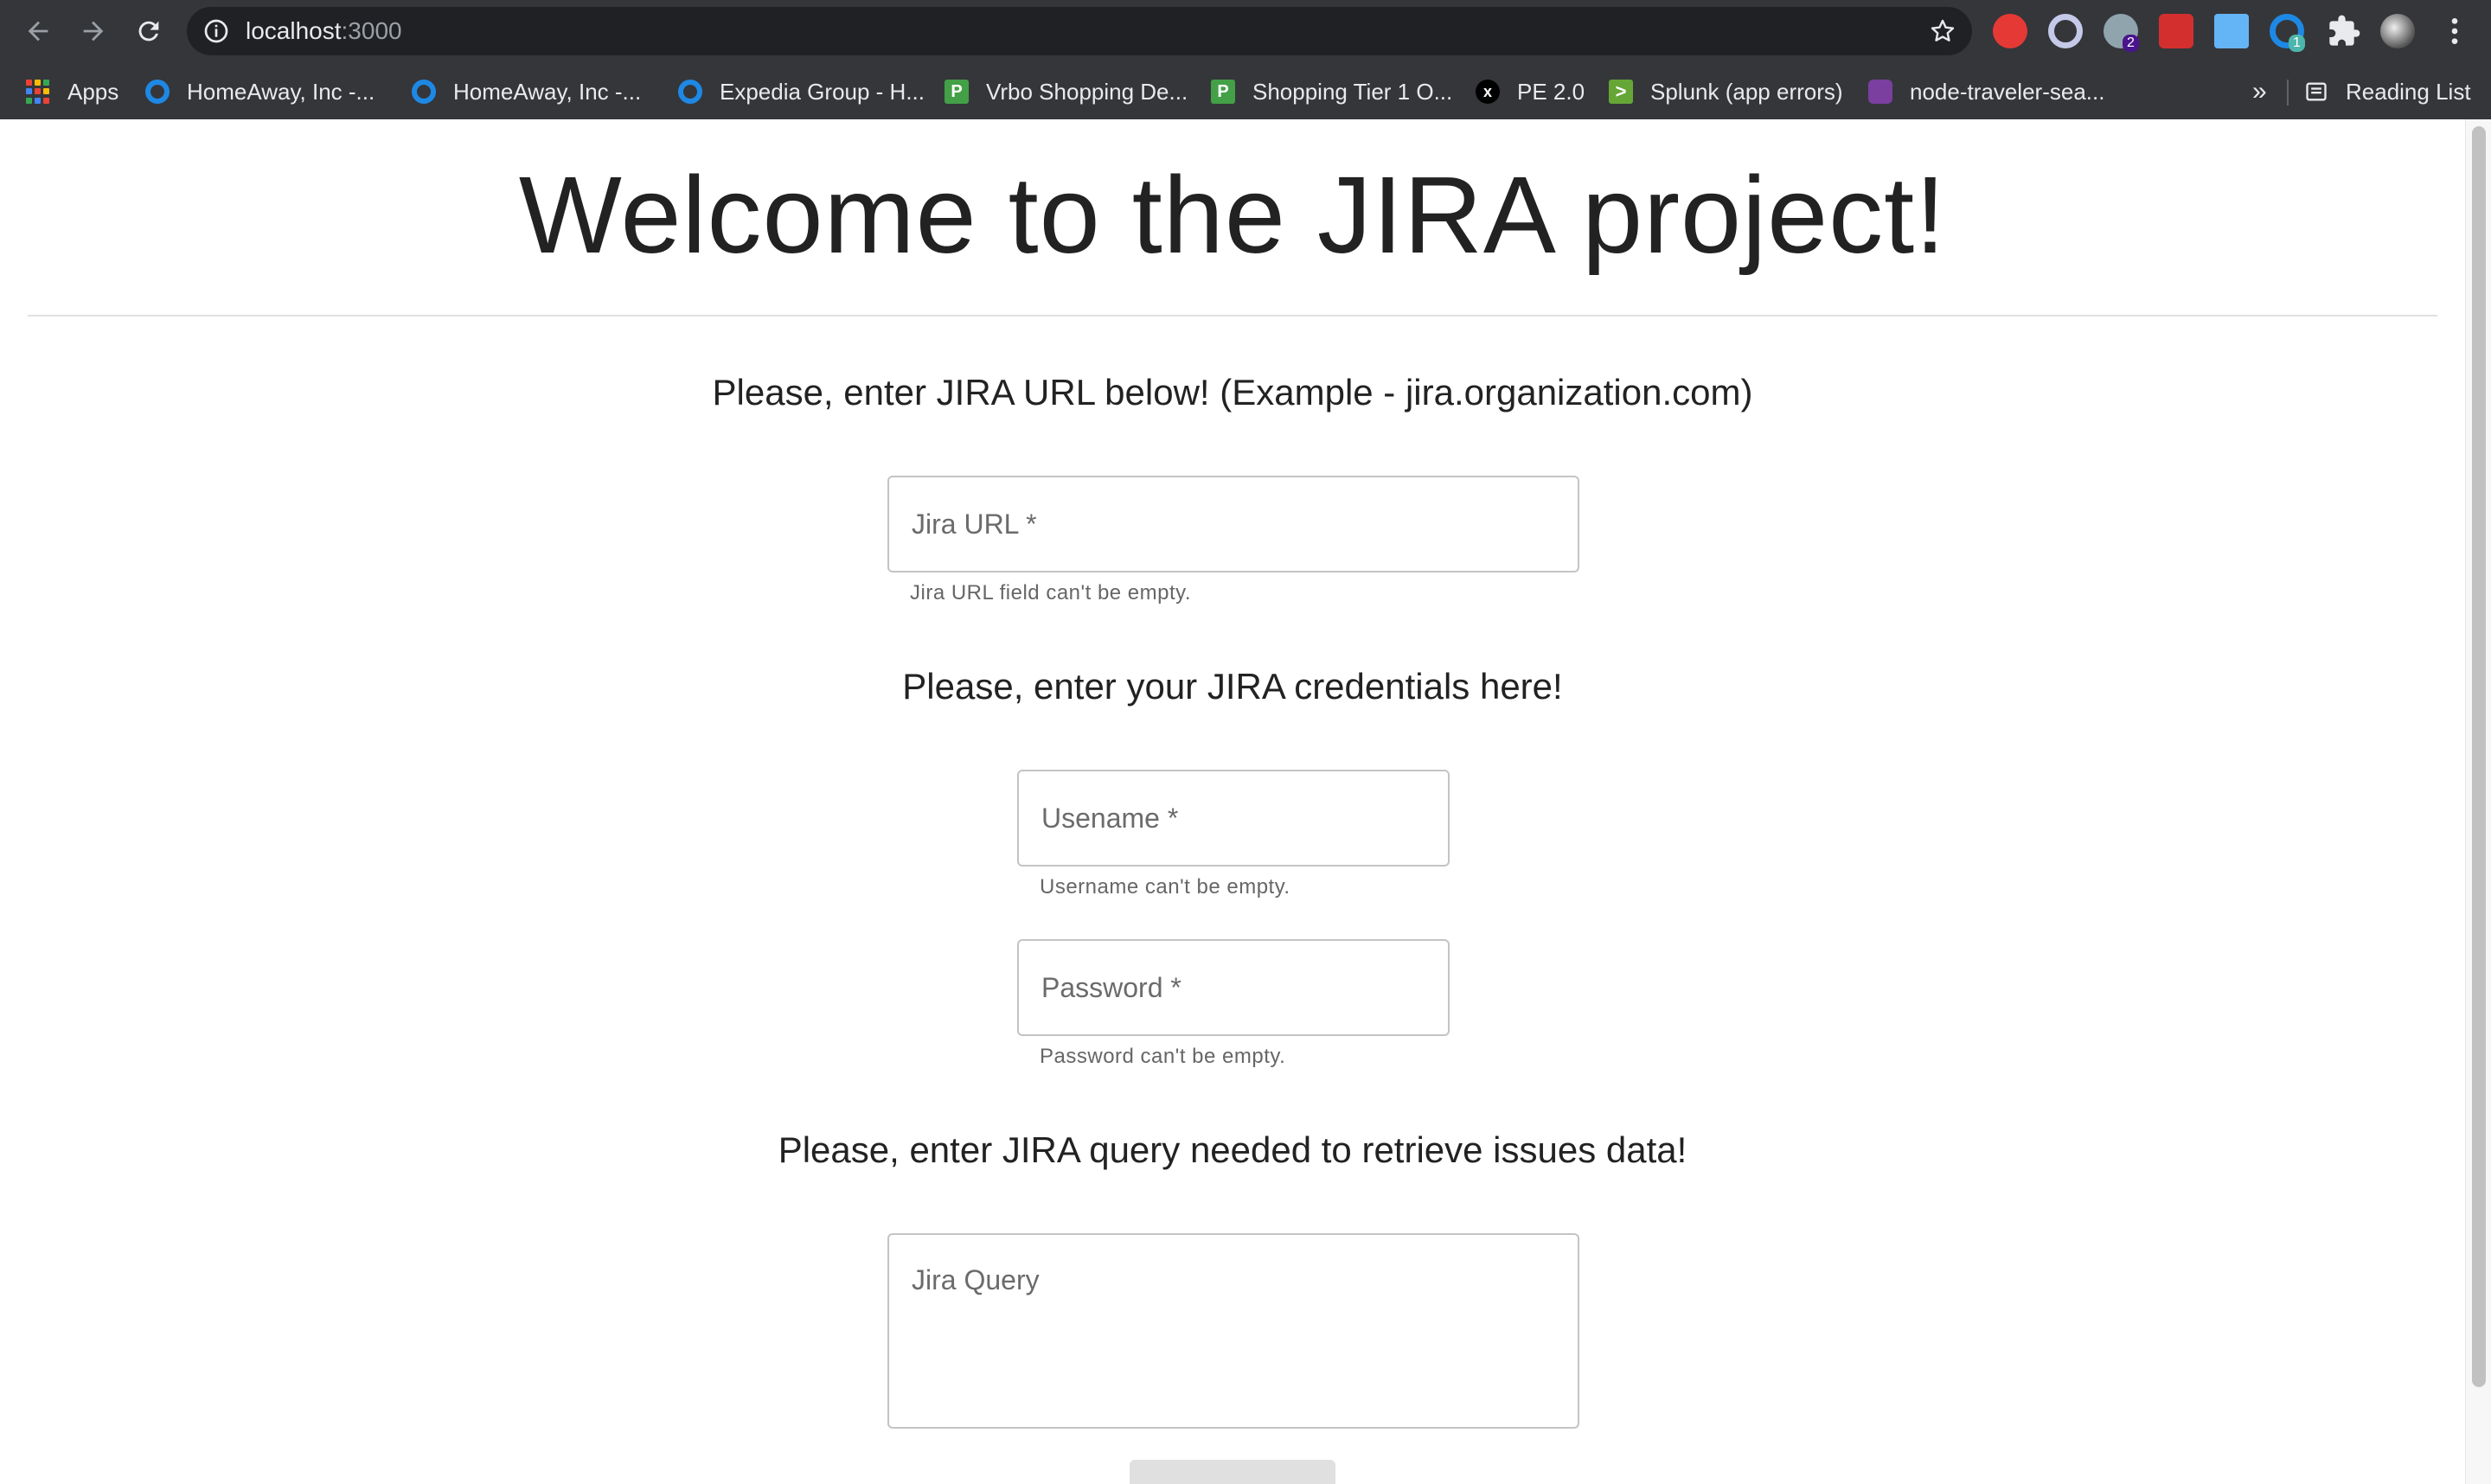  What do you see at coordinates (2479, 757) in the screenshot?
I see `scrollbar-thumb` at bounding box center [2479, 757].